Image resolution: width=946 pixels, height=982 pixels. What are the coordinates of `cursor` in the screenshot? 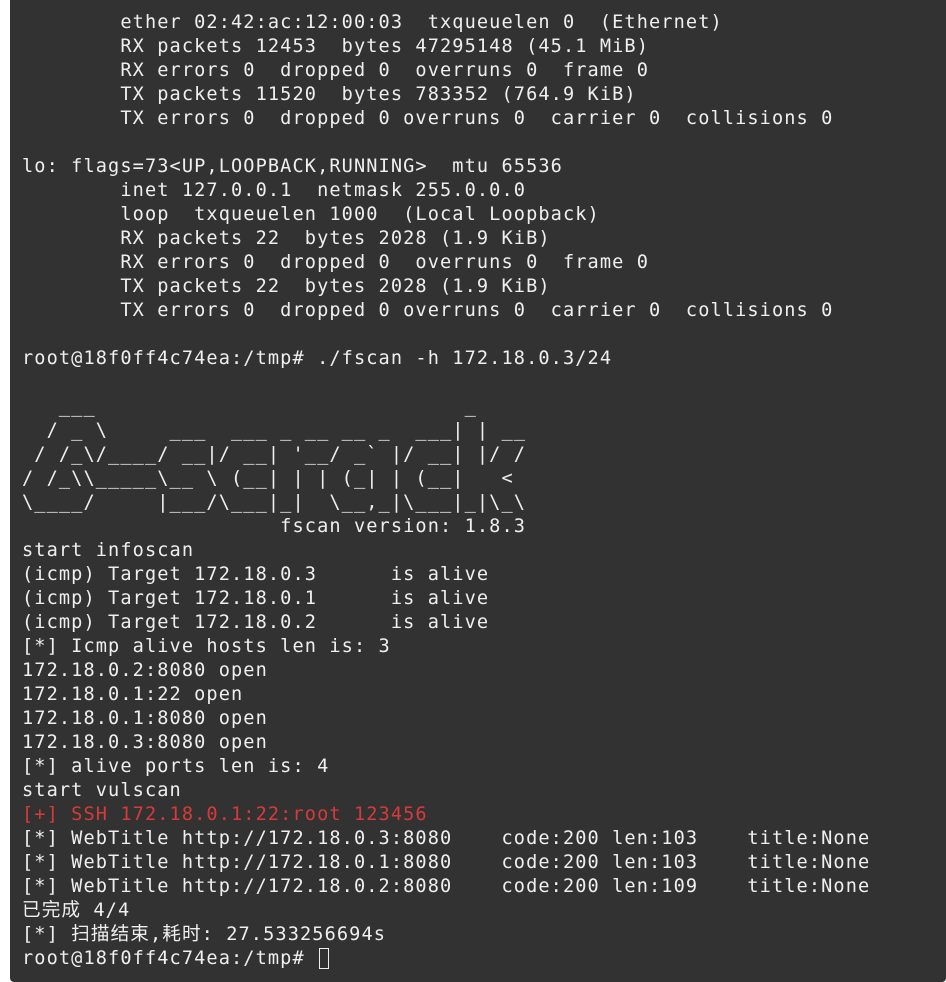 It's located at (324, 958).